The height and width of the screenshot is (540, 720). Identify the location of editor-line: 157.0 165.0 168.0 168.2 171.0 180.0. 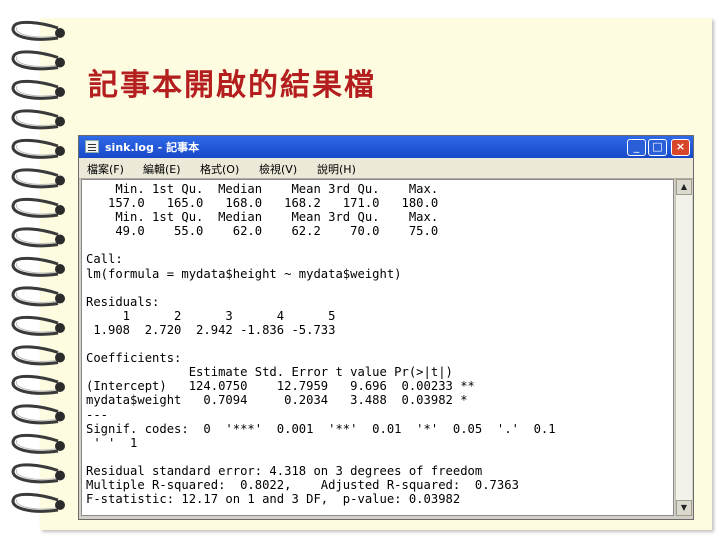
(262, 203).